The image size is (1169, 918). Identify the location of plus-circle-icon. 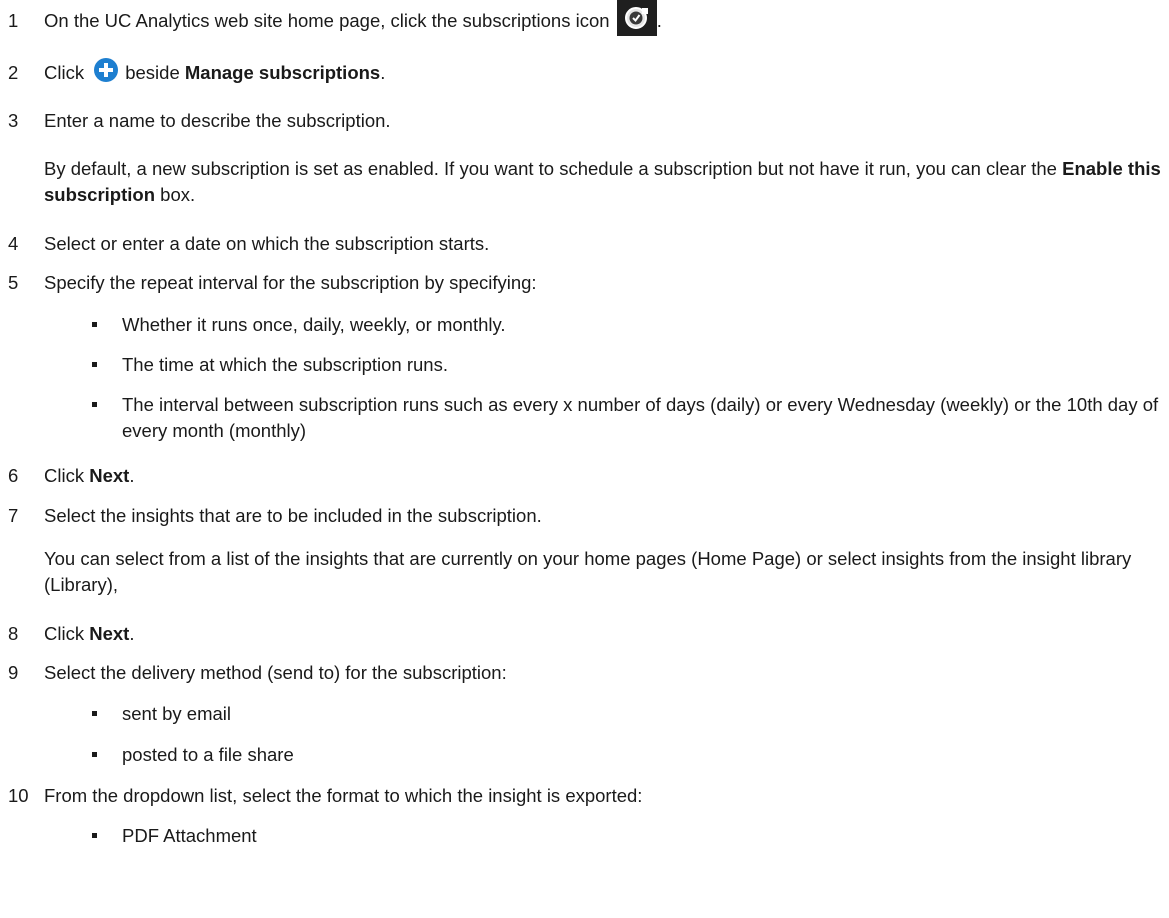
(106, 70).